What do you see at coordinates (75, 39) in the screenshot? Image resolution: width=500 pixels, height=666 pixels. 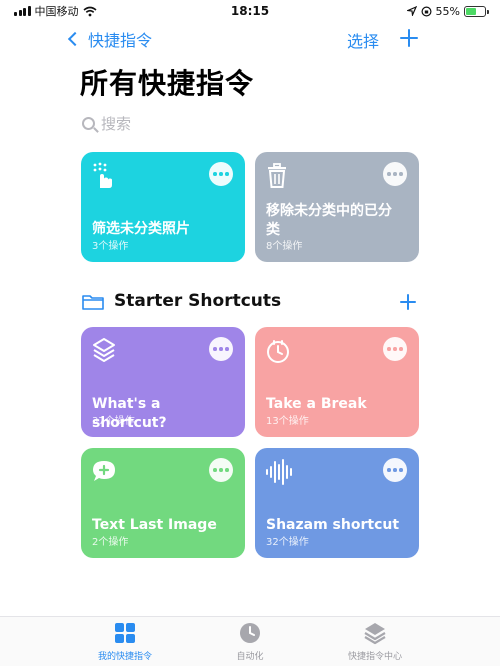 I see `chevron-left-icon` at bounding box center [75, 39].